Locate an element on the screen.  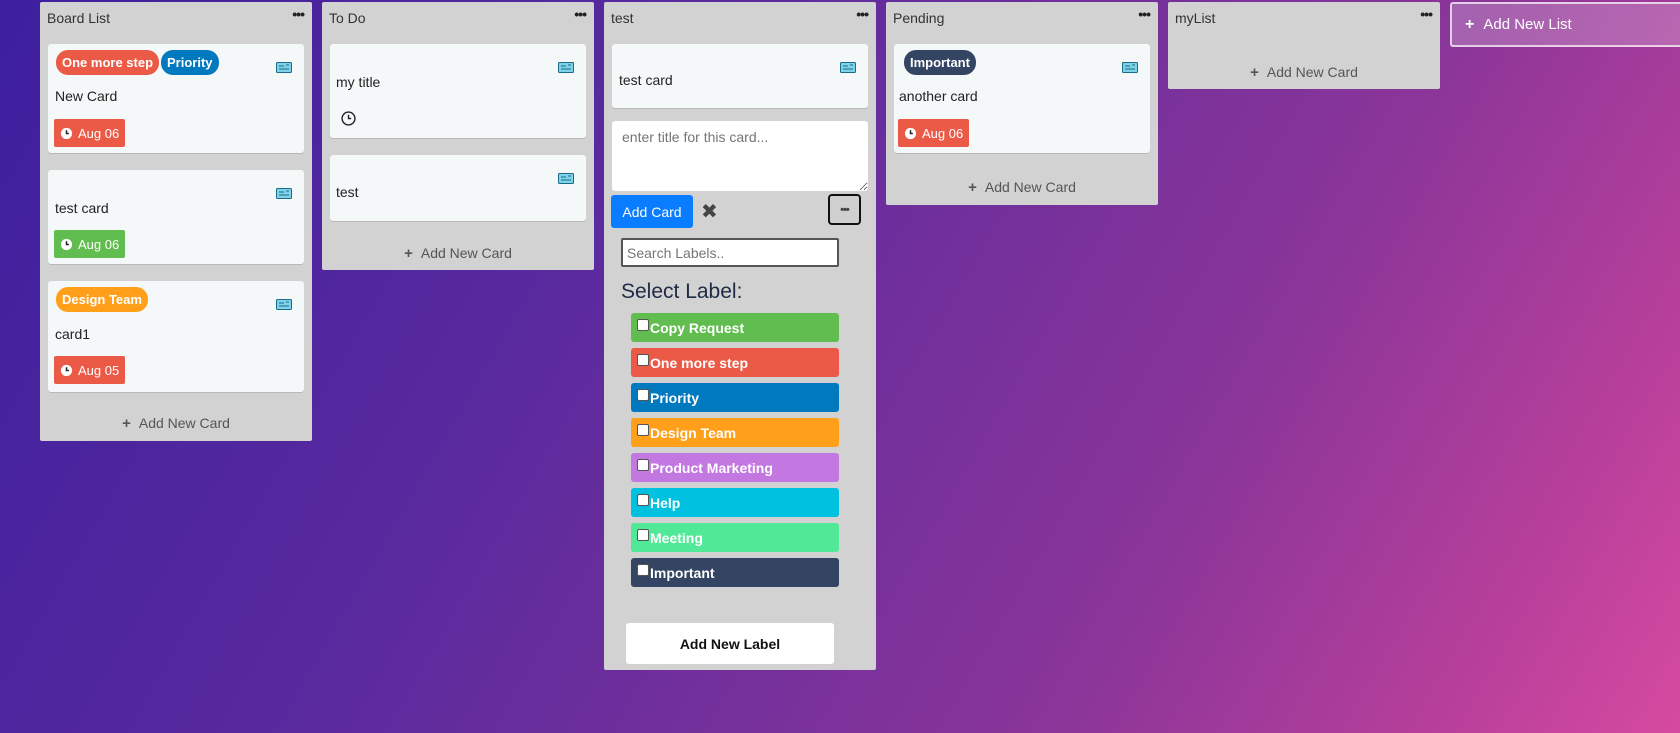
card-test: test is located at coordinates (458, 188).